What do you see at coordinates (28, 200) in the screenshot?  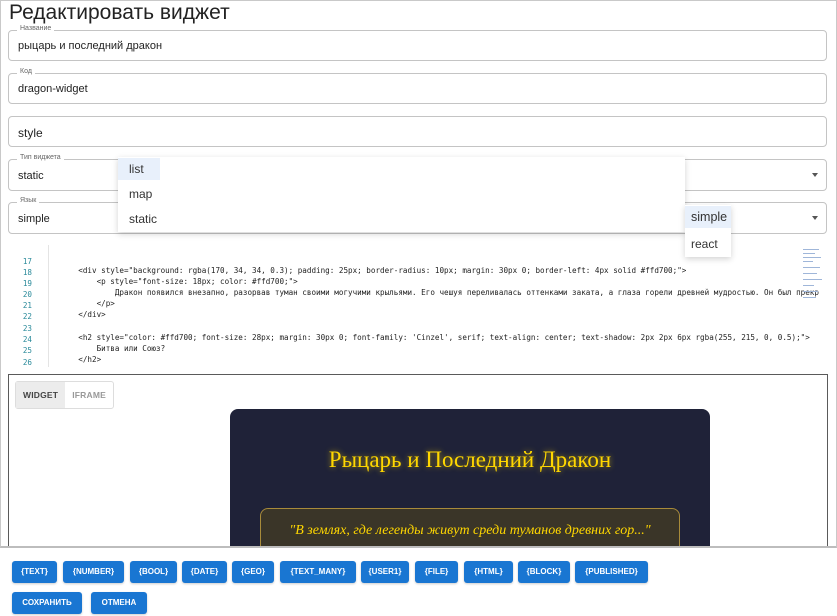 I see `language-label: Язык` at bounding box center [28, 200].